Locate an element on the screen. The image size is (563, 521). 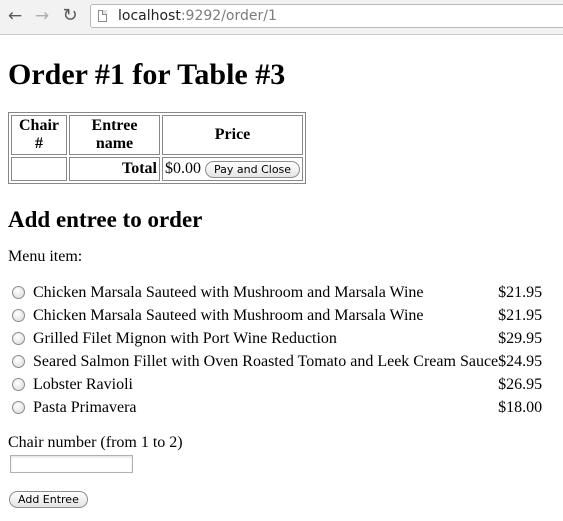
menu-item-row: Pasta Primavera $18.00 is located at coordinates (275, 407).